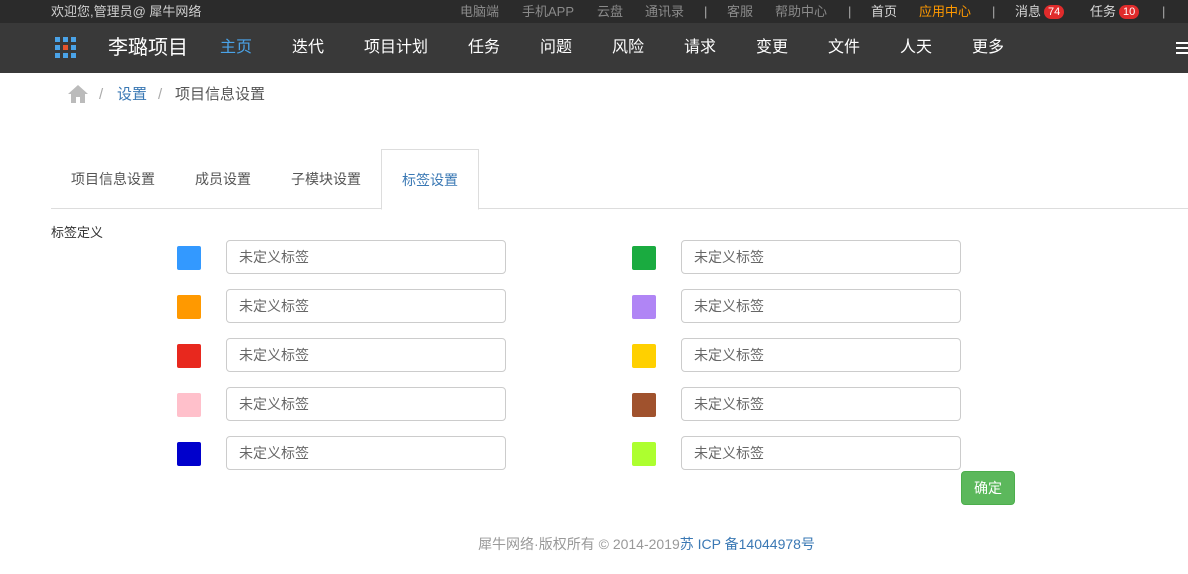 This screenshot has width=1188, height=574. Describe the element at coordinates (326, 179) in the screenshot. I see `tab-submodules: 子模块设置` at that location.